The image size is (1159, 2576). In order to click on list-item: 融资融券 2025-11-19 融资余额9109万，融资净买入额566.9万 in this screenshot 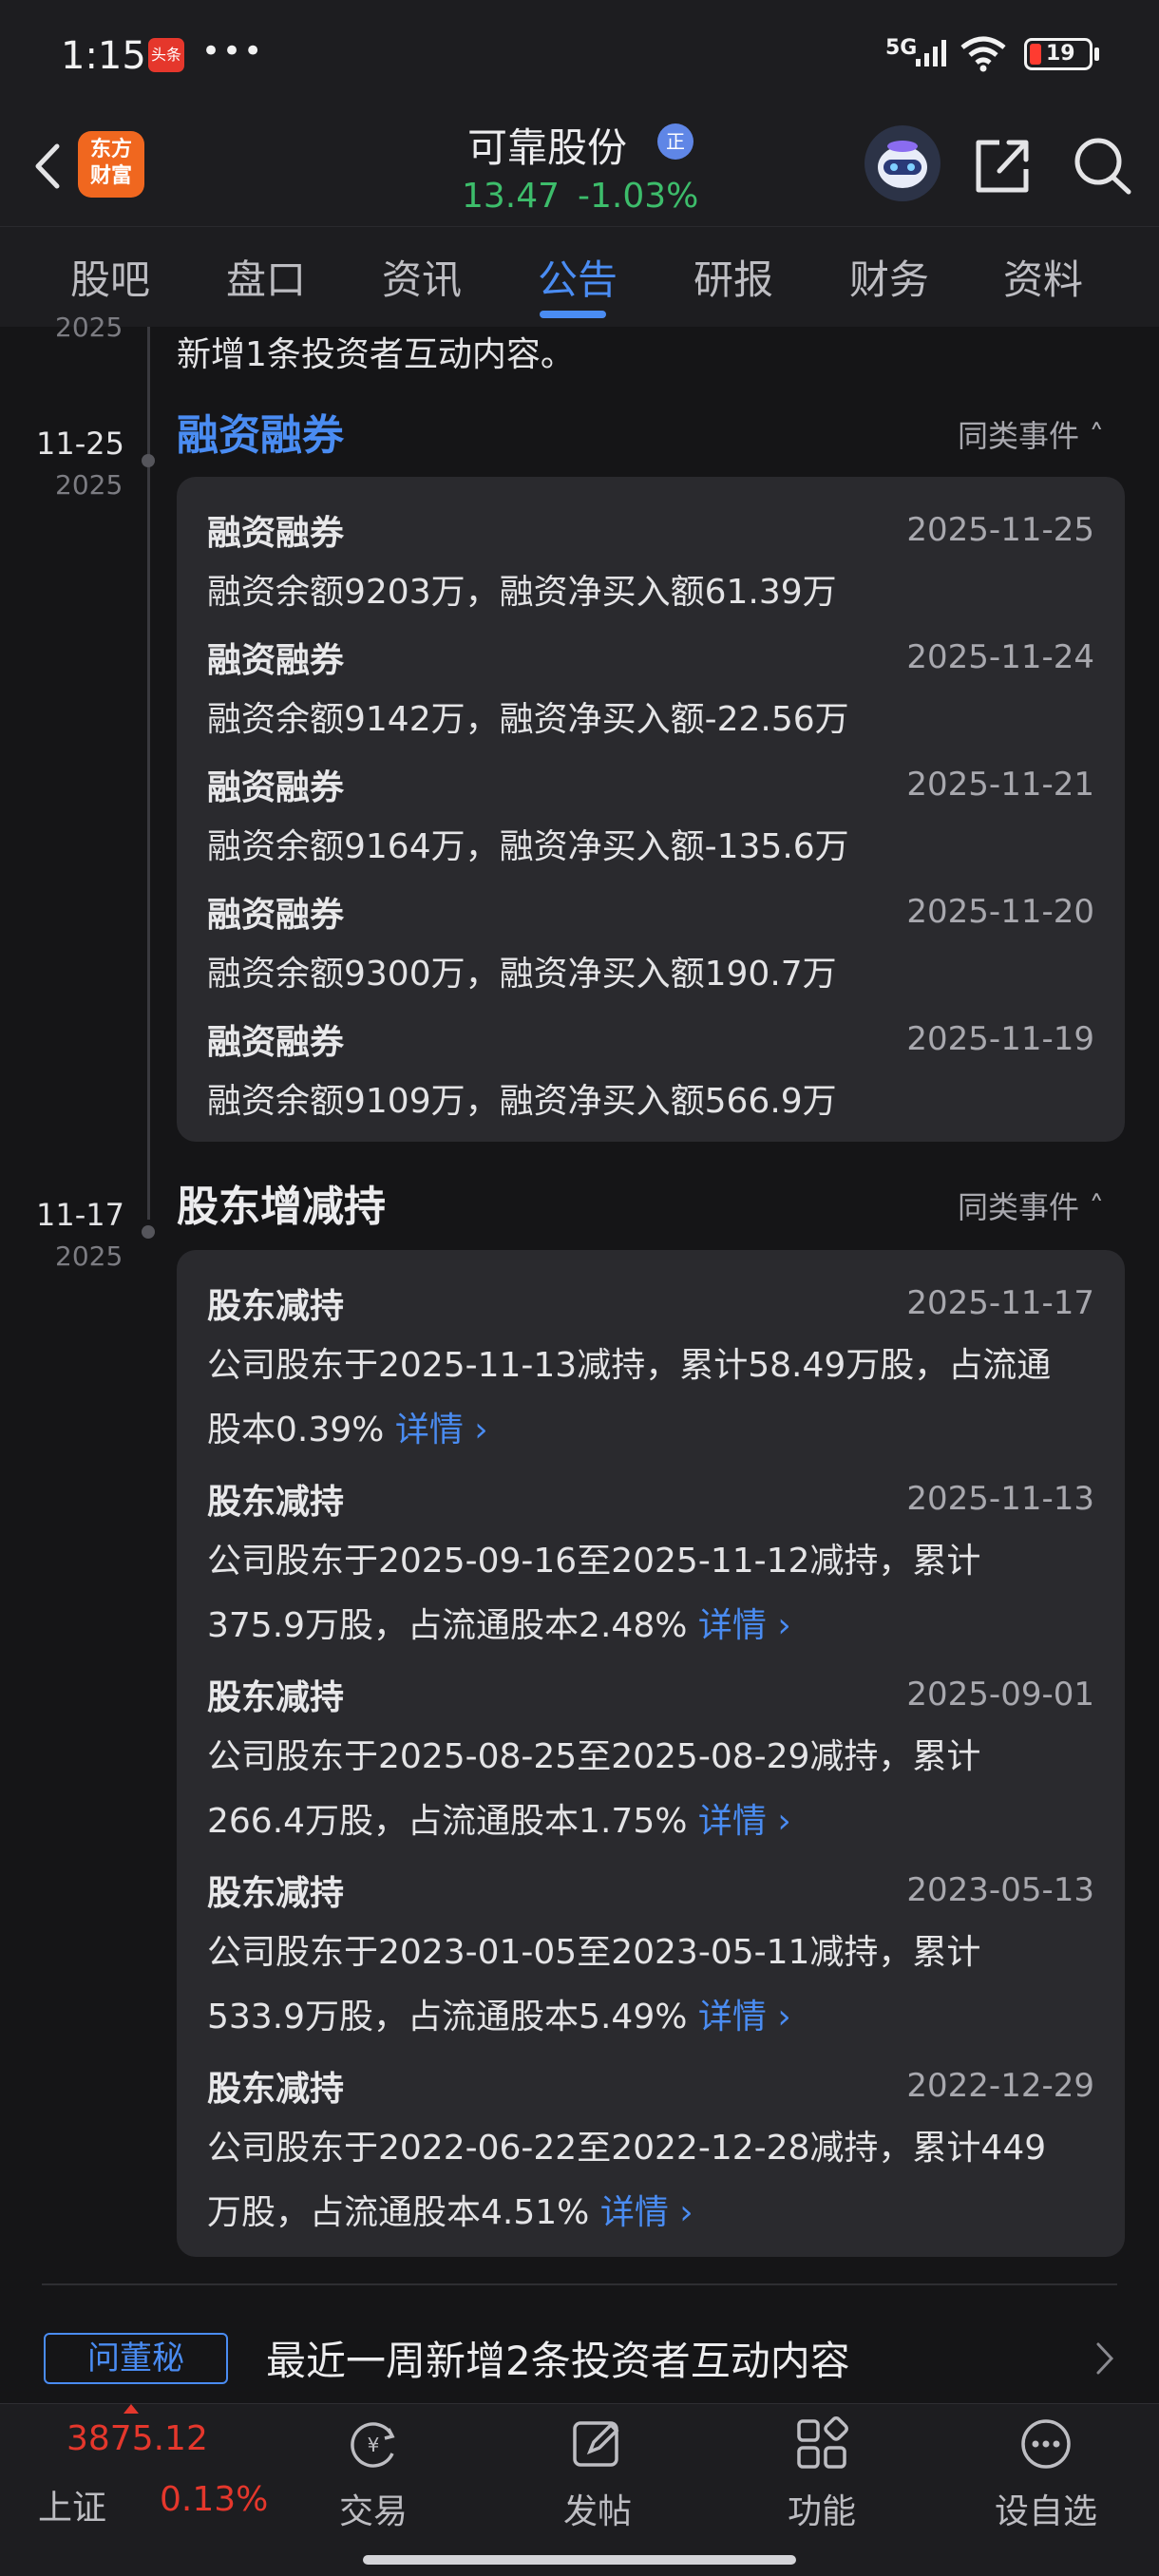, I will do `click(650, 1076)`.